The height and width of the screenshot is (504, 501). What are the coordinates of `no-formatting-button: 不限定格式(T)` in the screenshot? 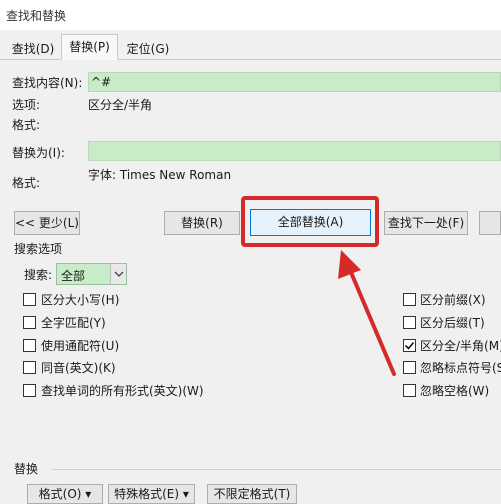 It's located at (252, 494).